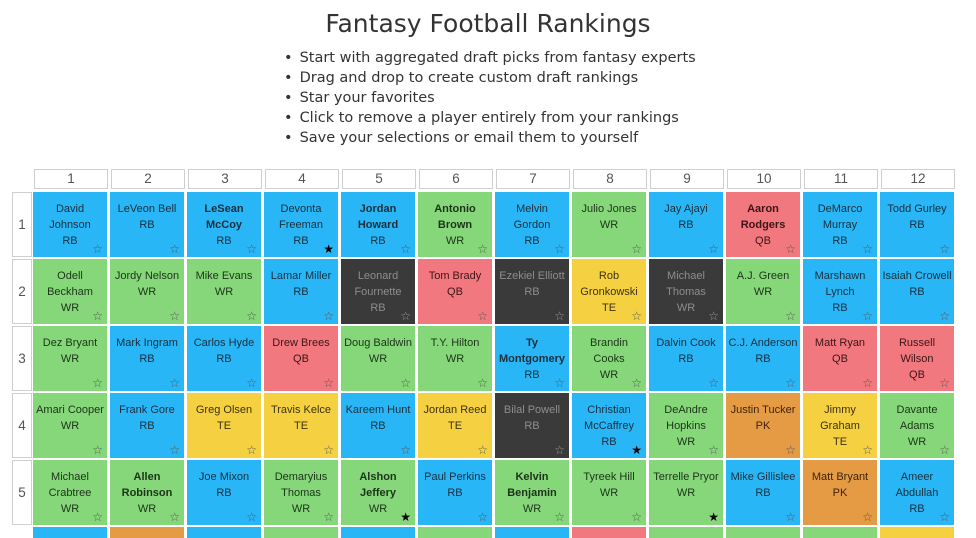  I want to click on player-card: Isaiah Crowell RB ☆, so click(917, 291).